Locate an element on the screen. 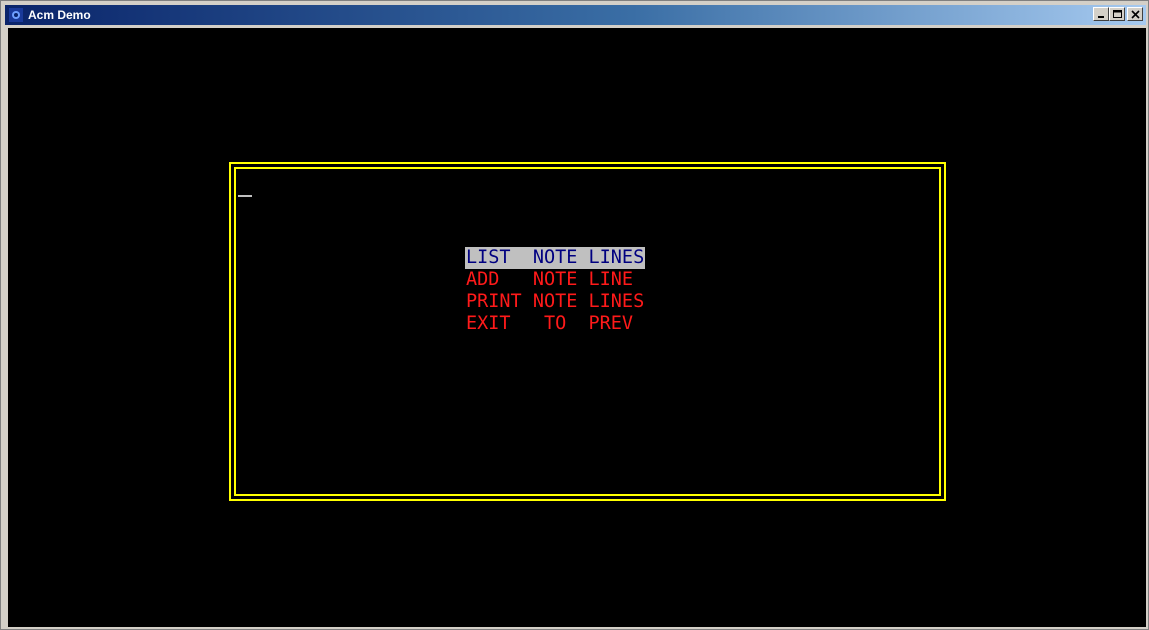  close-button is located at coordinates (1135, 14).